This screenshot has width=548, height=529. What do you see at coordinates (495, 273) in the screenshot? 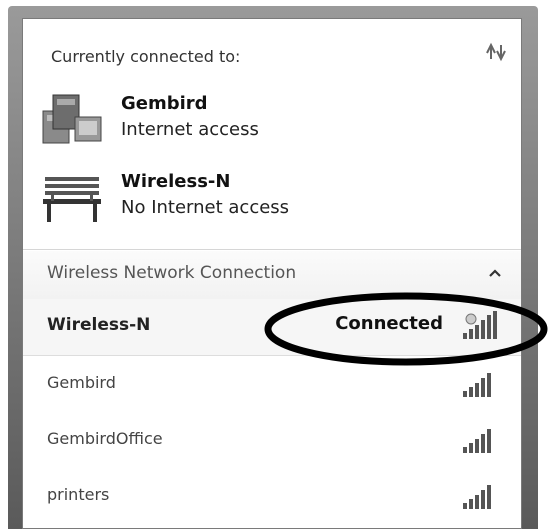
I see `chevron-up-icon` at bounding box center [495, 273].